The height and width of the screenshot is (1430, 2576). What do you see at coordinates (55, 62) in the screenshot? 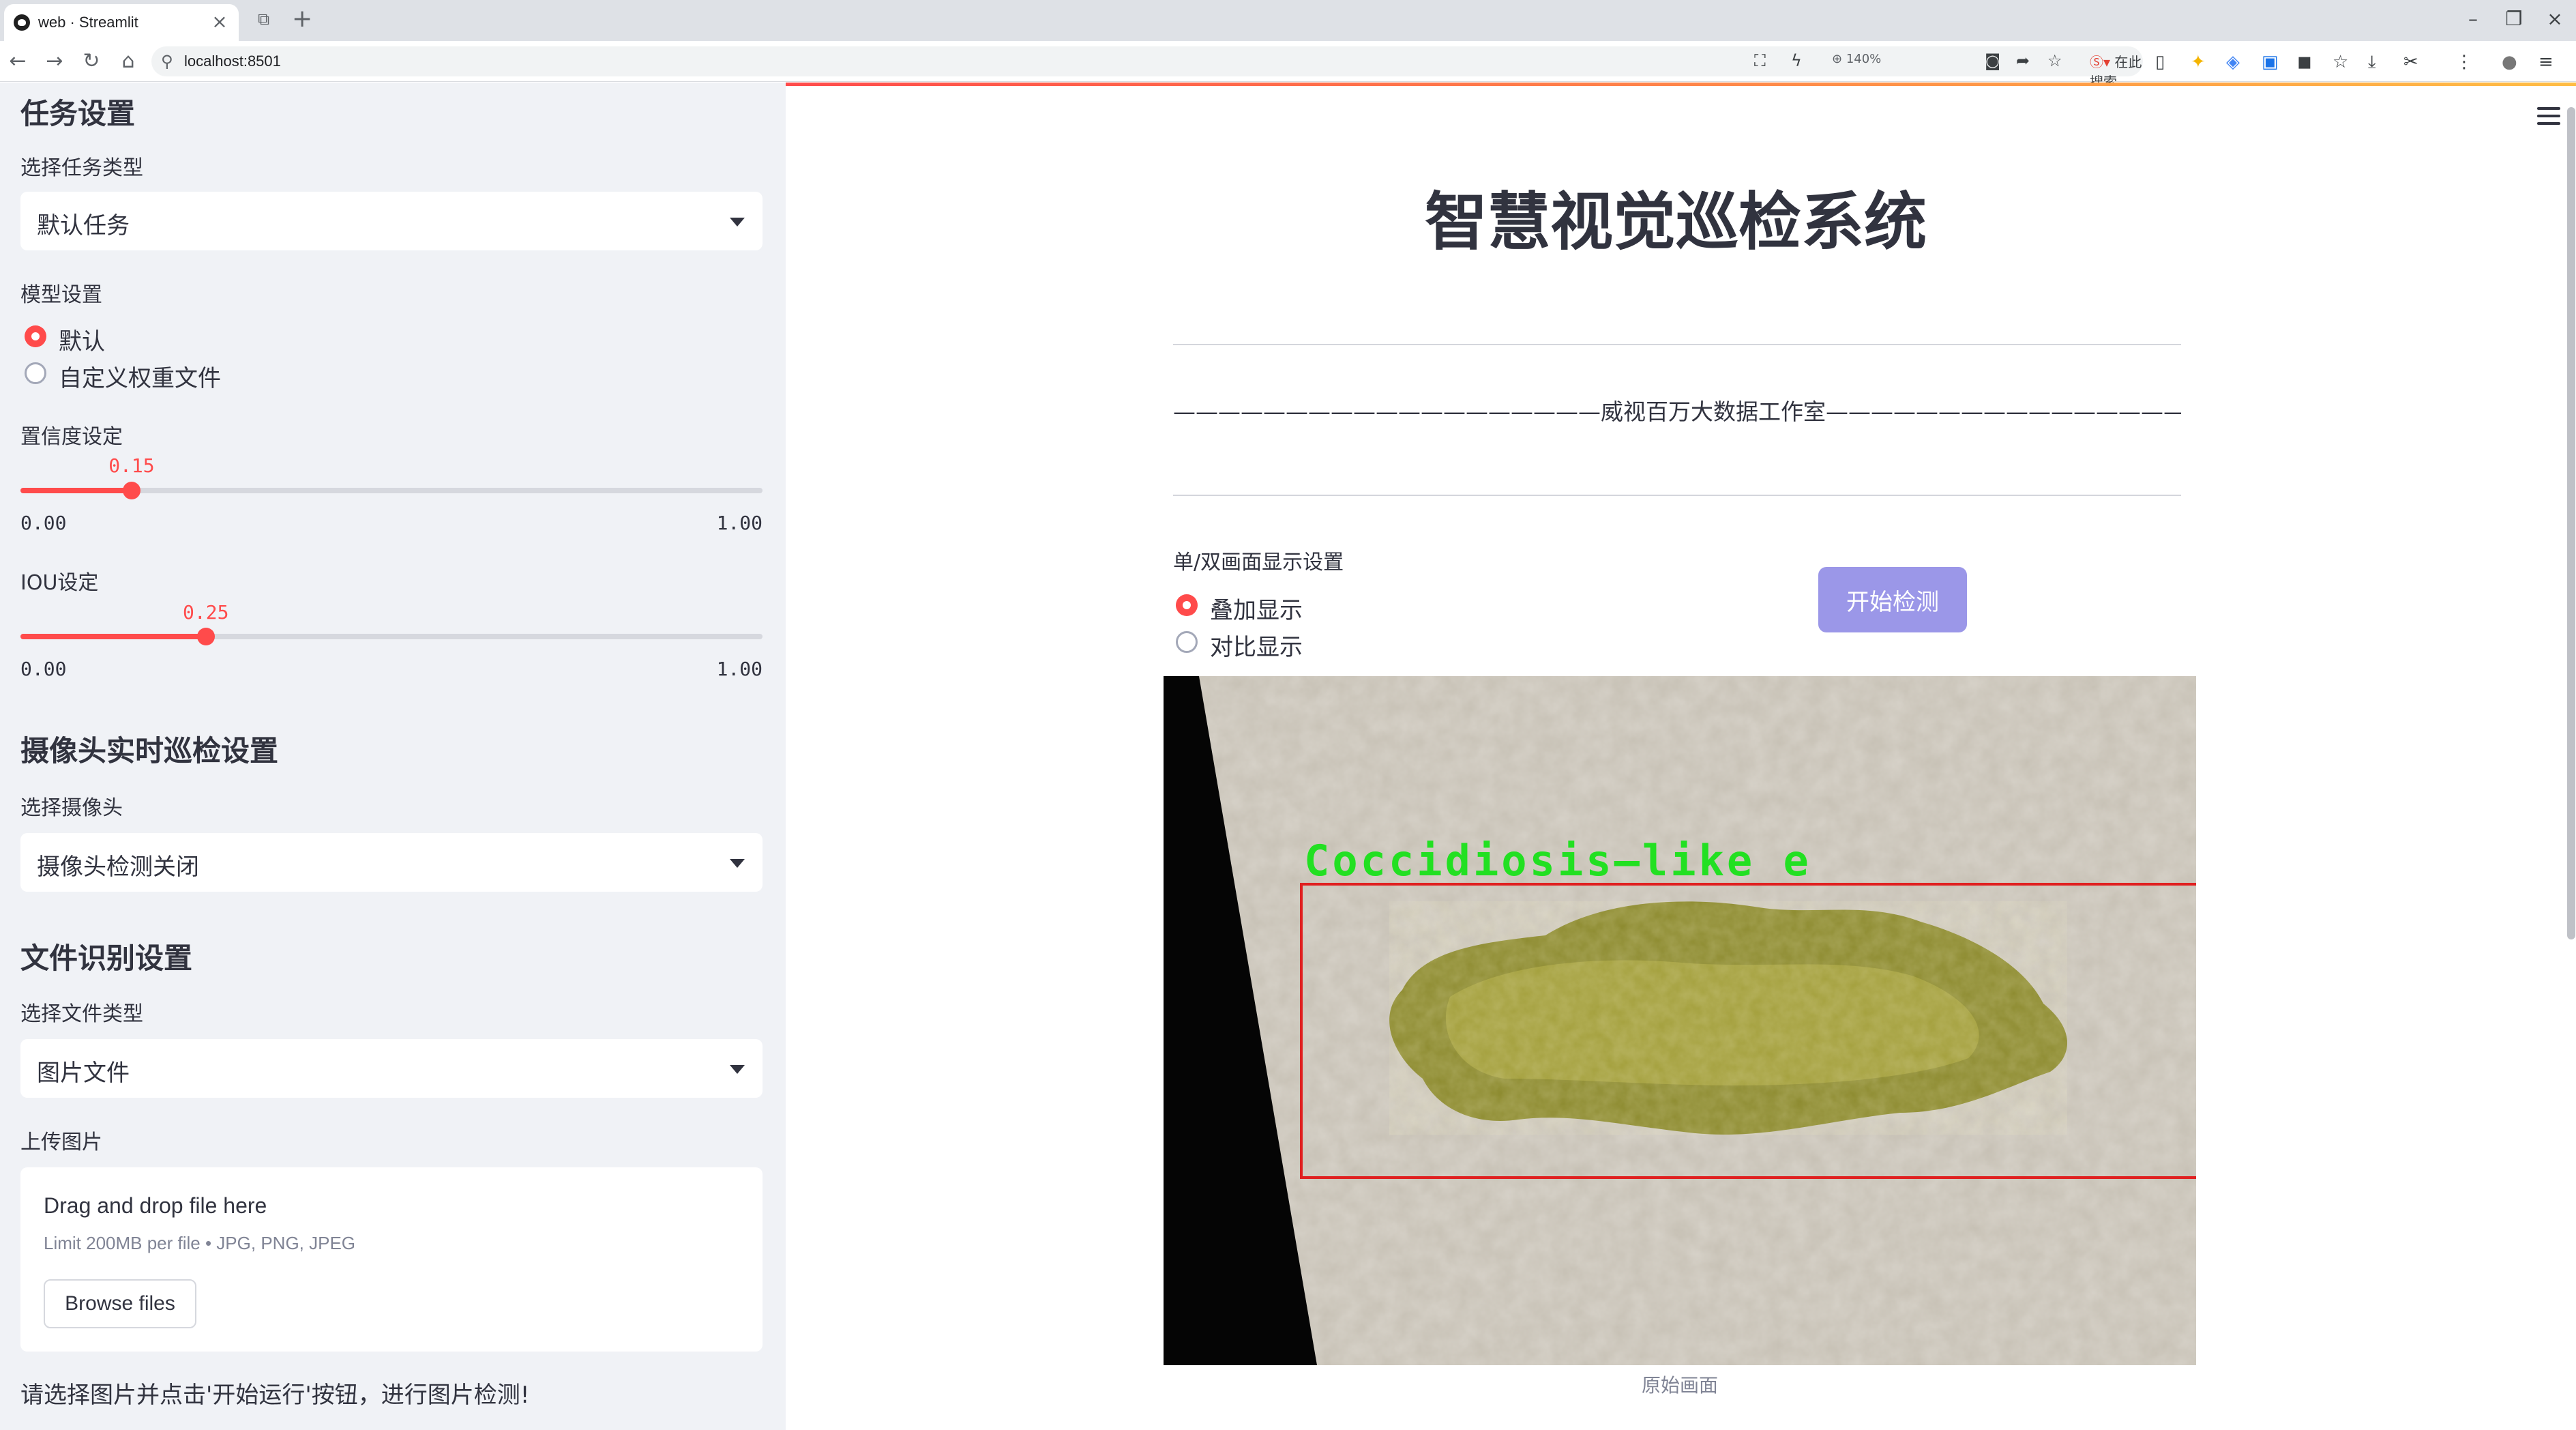
I see `forward-icon: →` at bounding box center [55, 62].